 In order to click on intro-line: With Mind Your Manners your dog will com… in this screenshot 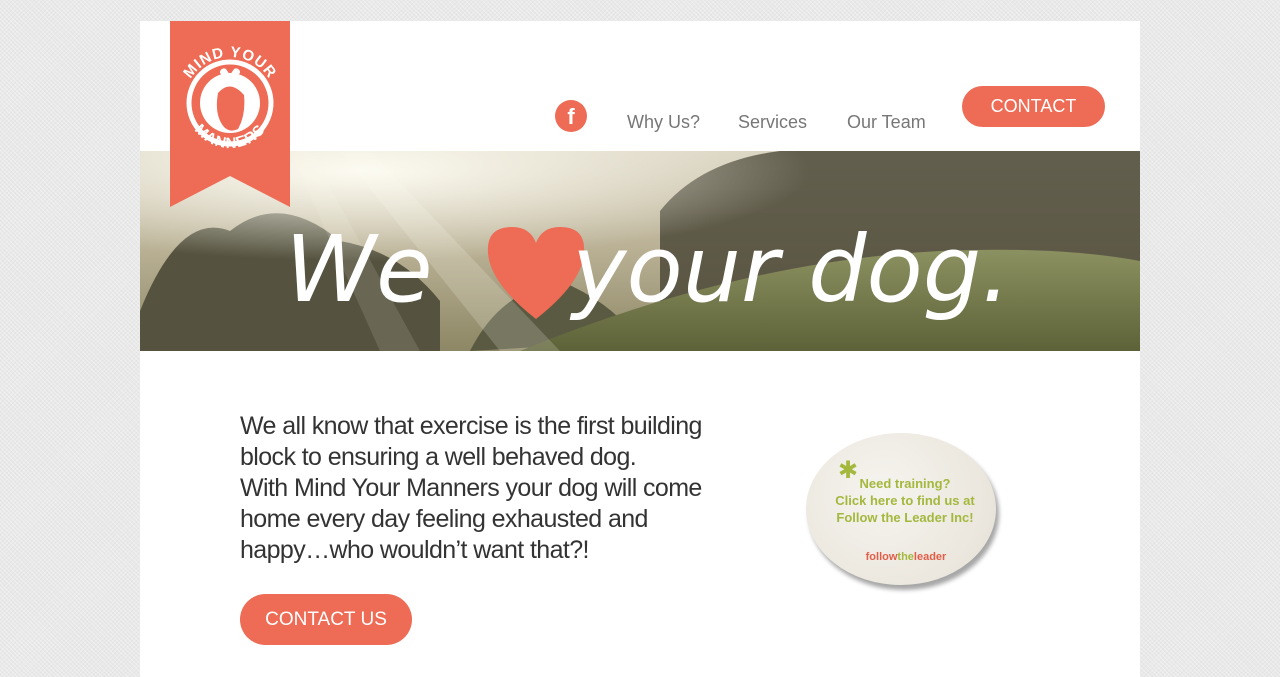, I will do `click(471, 488)`.